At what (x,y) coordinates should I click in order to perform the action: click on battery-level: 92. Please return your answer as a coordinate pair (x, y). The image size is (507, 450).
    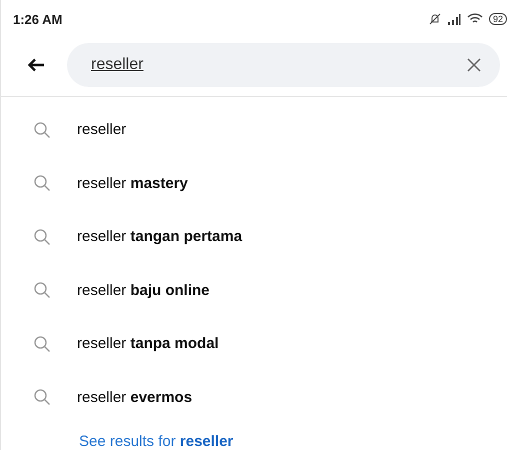
    Looking at the image, I should click on (497, 19).